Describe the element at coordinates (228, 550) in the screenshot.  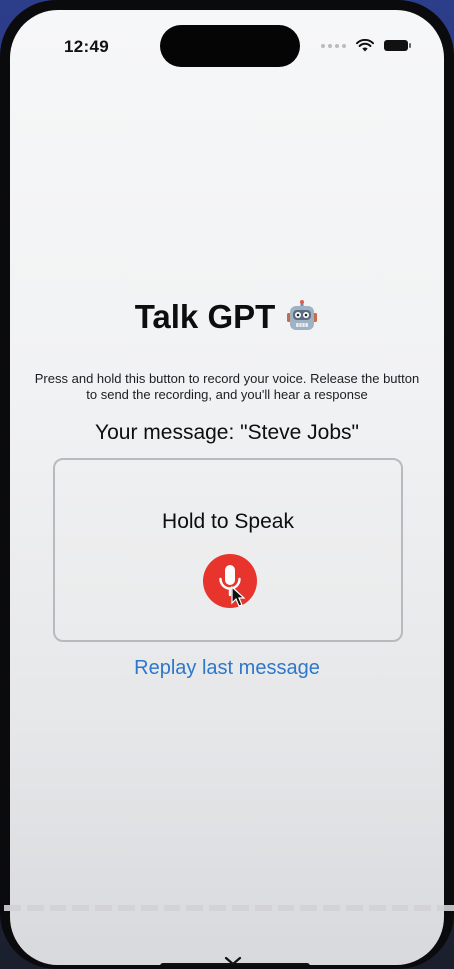
I see `hold-to-speak-button: Hold to Speak` at that location.